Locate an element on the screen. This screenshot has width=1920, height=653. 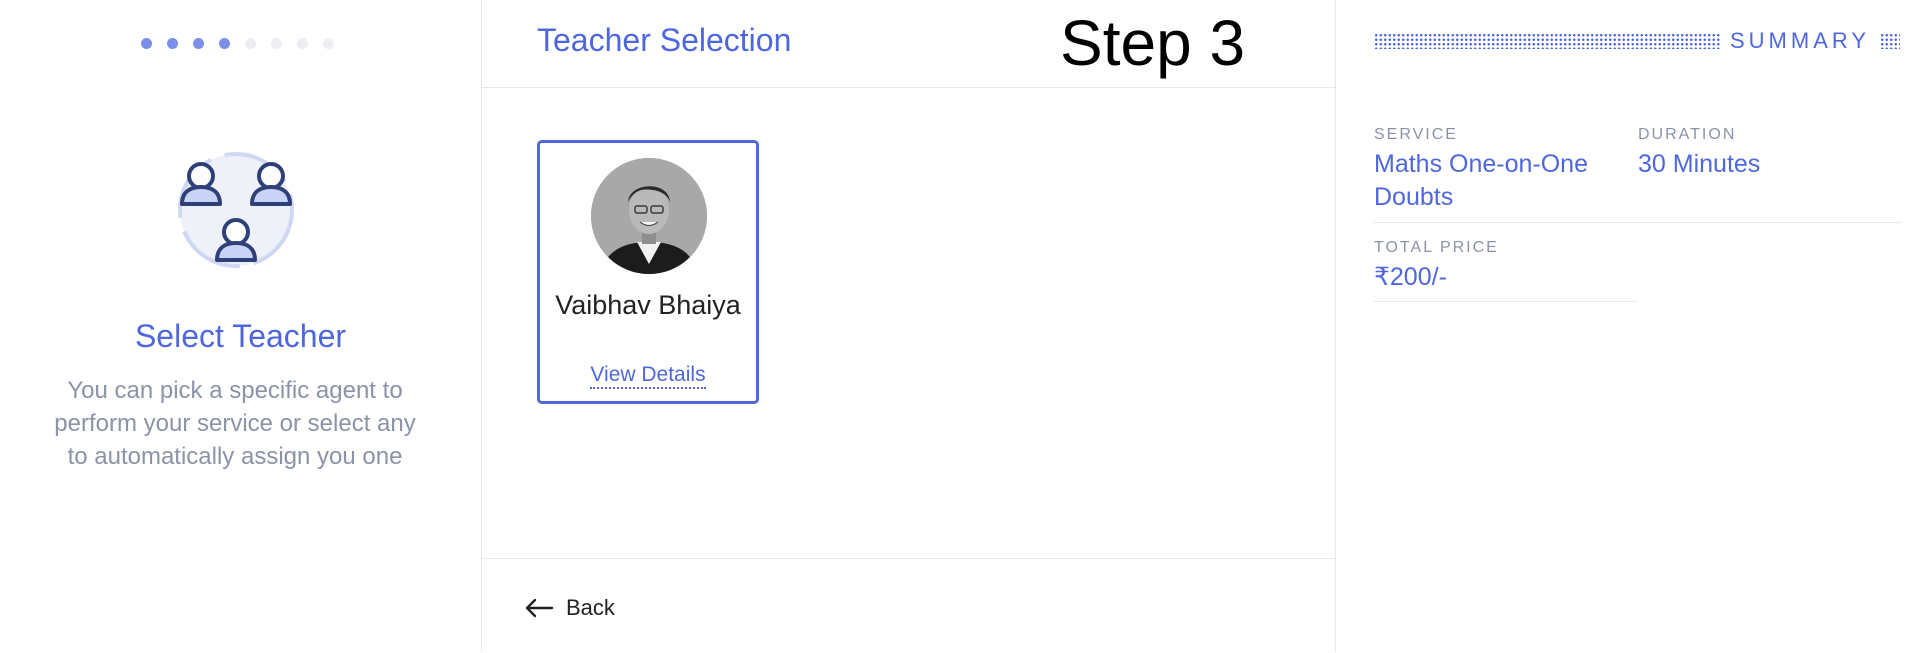
summary-service: SERVICE Maths One-on-One Doubts is located at coordinates (1499, 170).